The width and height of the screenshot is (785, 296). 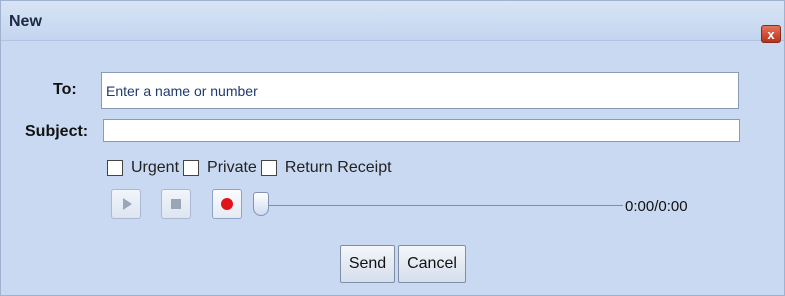 I want to click on subject-input, so click(x=421, y=130).